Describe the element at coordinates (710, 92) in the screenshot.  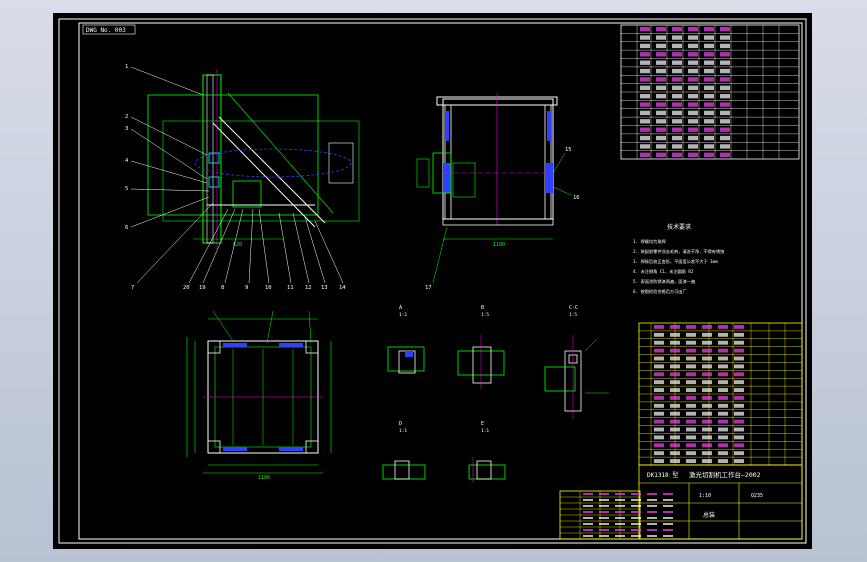
I see `parameter-table` at that location.